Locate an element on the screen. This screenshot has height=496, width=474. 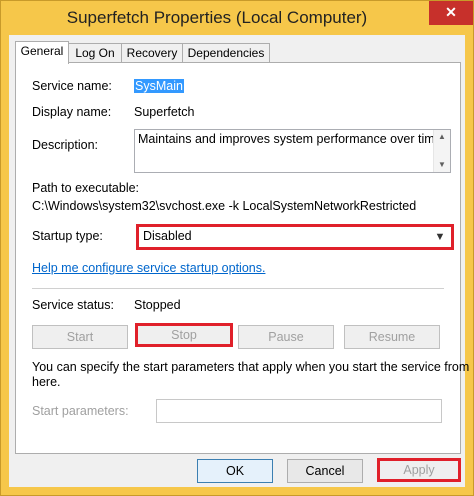
description-label: Description: is located at coordinates (65, 145).